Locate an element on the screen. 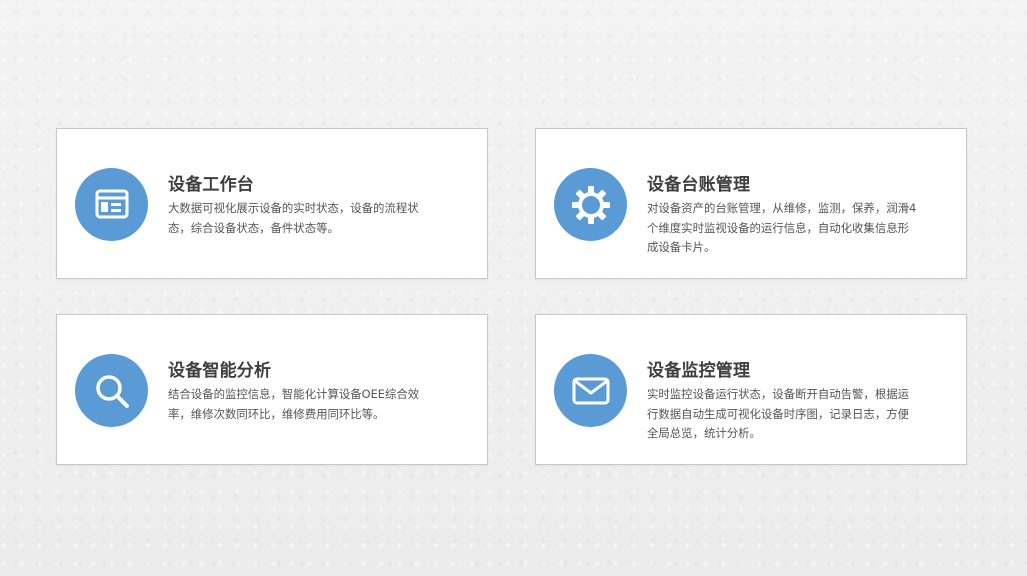  card-title: 设备工作台 is located at coordinates (211, 185).